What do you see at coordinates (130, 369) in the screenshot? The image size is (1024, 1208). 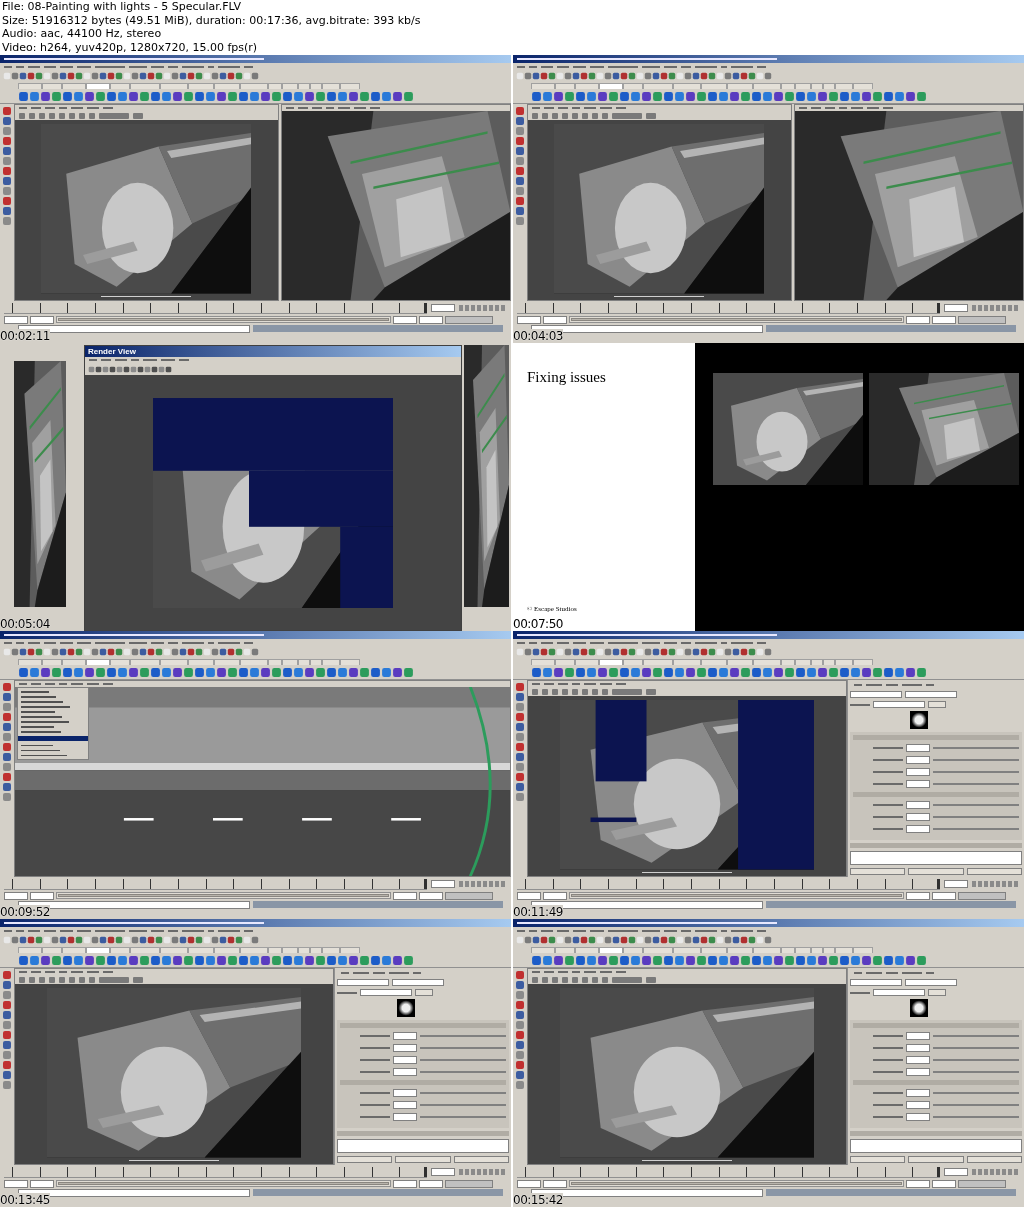 I see `render-tools-drawing` at bounding box center [130, 369].